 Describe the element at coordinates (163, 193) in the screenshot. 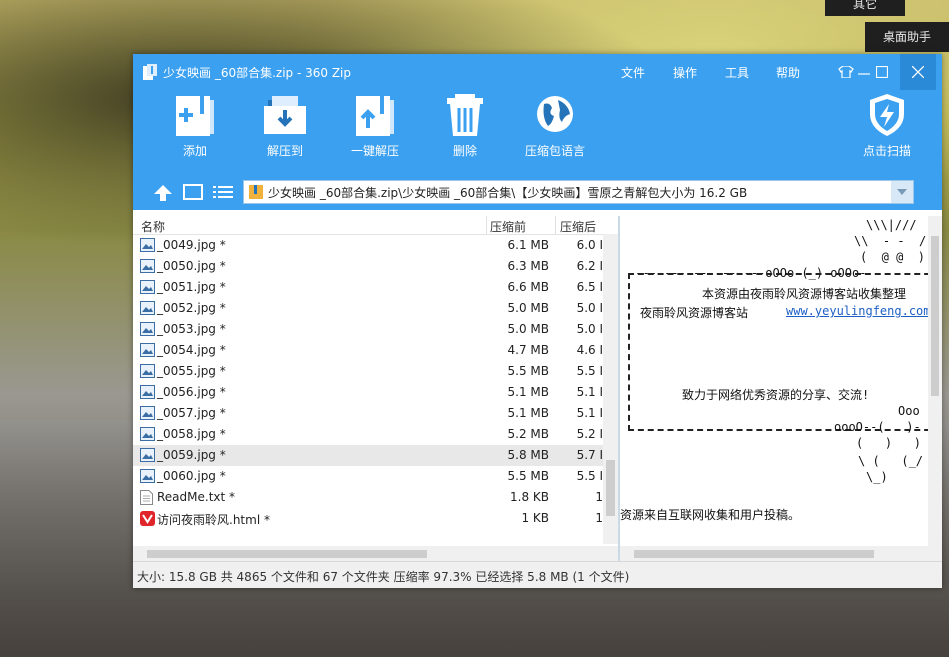

I see `up-arrow-icon` at that location.